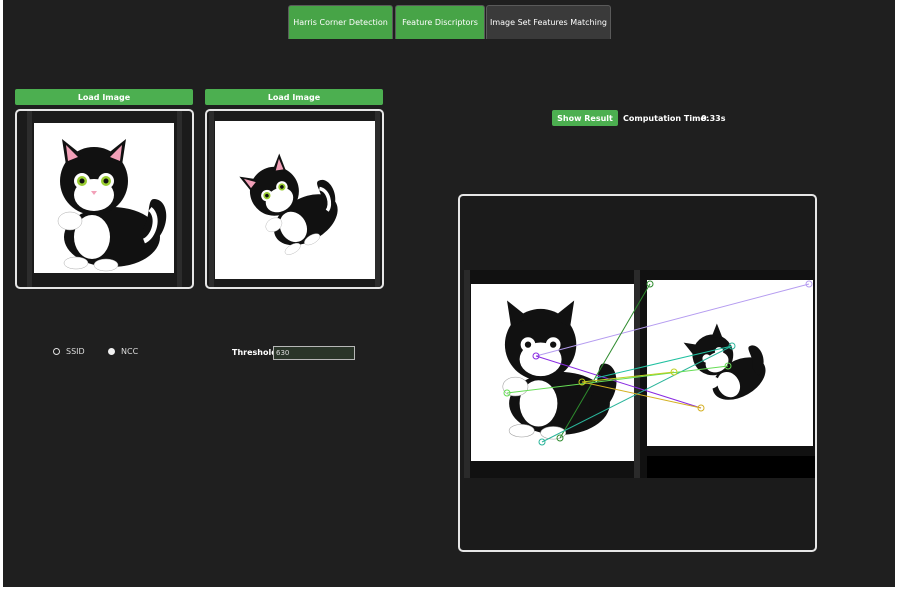  Describe the element at coordinates (254, 352) in the screenshot. I see `threshold-label: Threshold` at that location.